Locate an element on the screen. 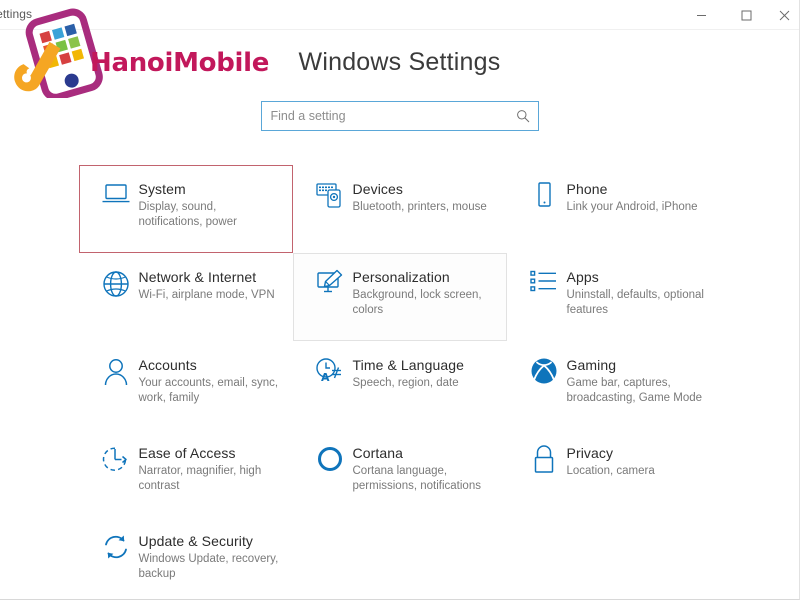  settings-tile-phone: Phone Link your Android, iPhone is located at coordinates (614, 209).